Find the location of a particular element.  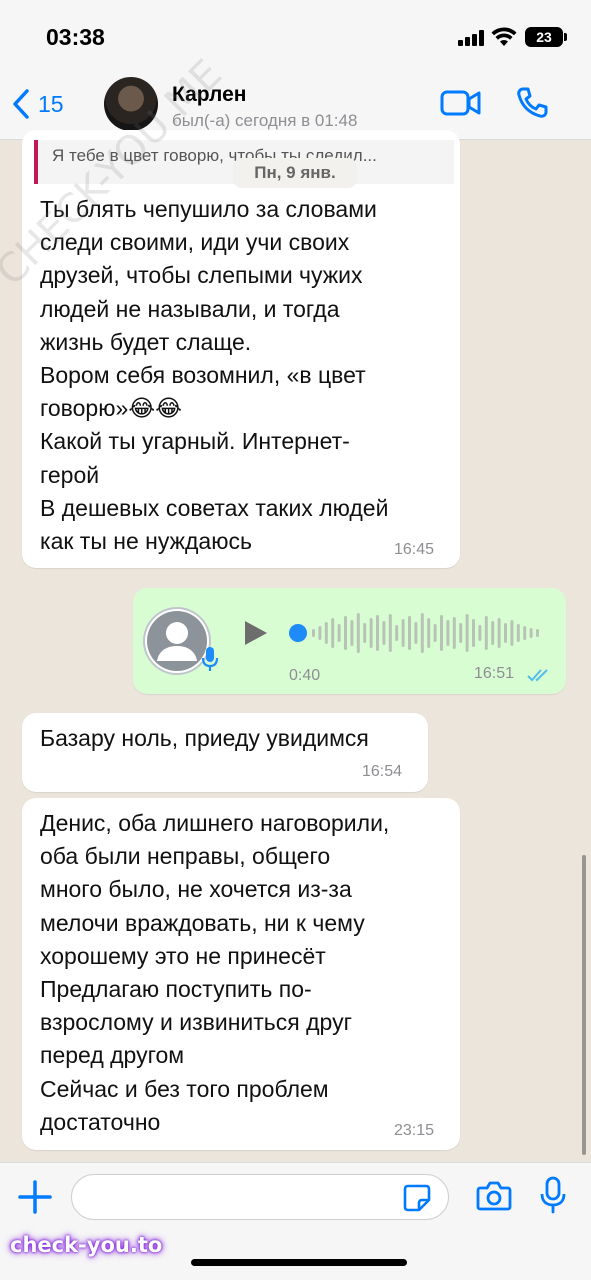

double-check-icon is located at coordinates (537, 675).